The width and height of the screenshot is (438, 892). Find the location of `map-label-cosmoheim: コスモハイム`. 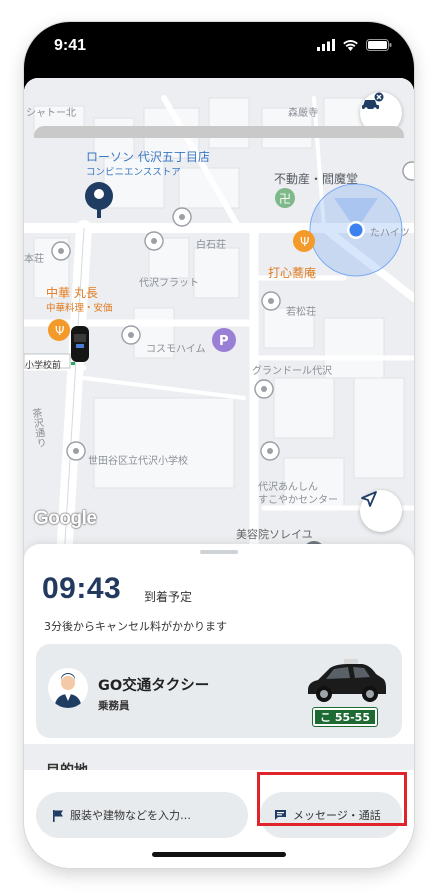

map-label-cosmoheim: コスモハイム is located at coordinates (176, 349).